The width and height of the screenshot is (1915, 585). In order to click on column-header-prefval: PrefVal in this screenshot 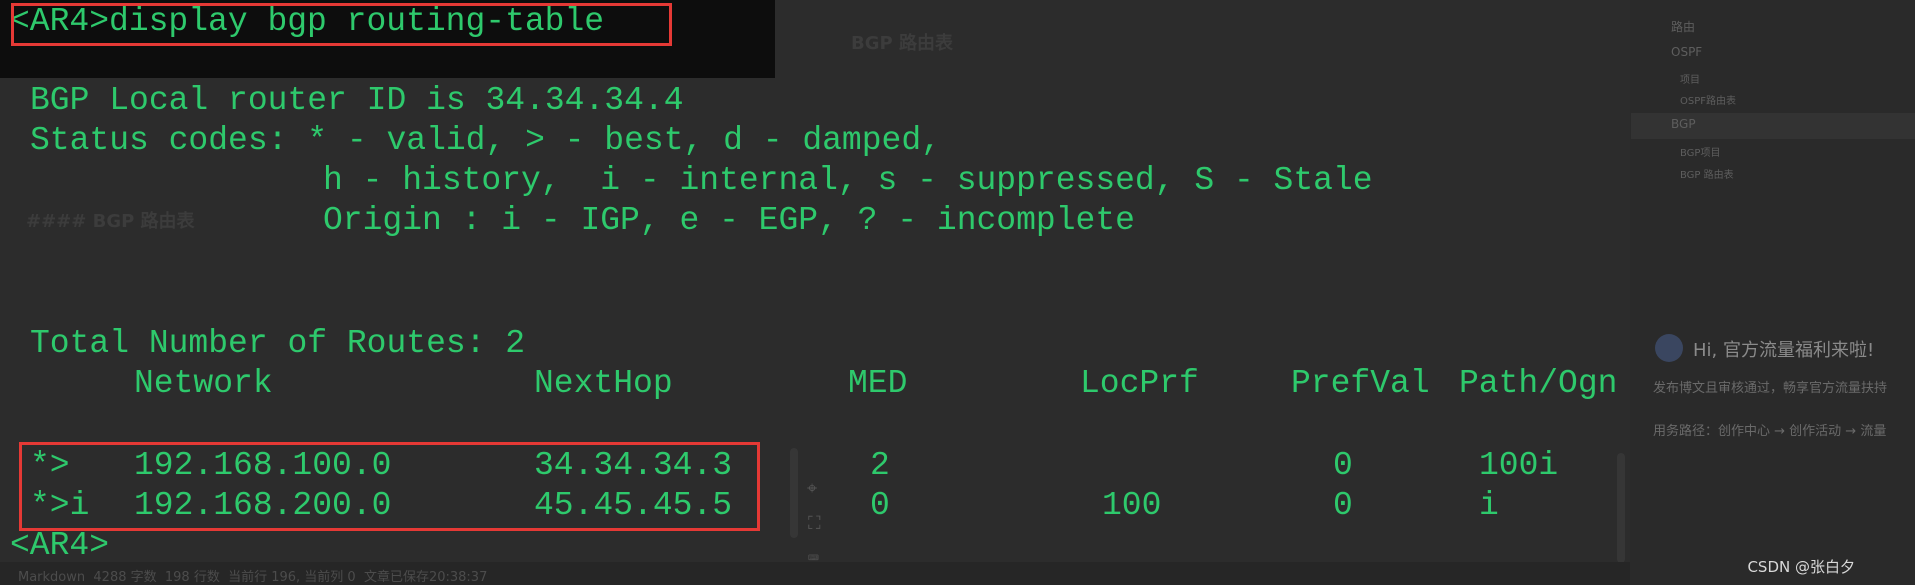, I will do `click(1360, 383)`.